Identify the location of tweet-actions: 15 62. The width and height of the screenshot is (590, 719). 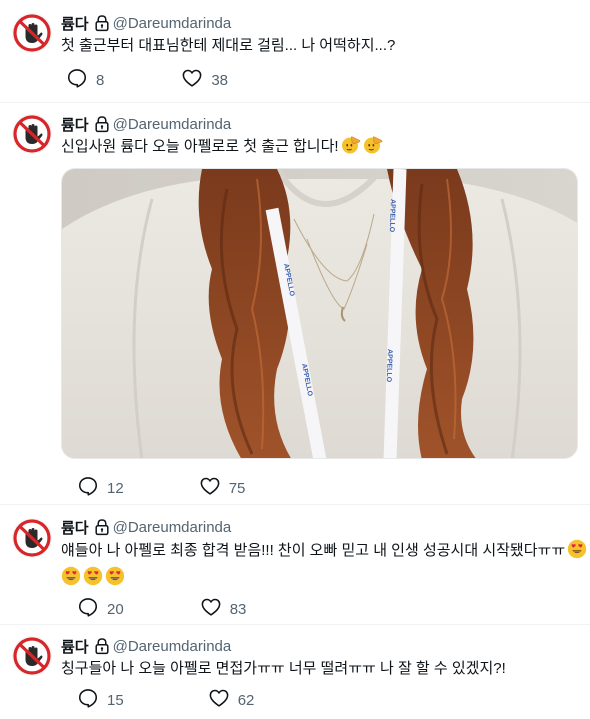
(165, 700).